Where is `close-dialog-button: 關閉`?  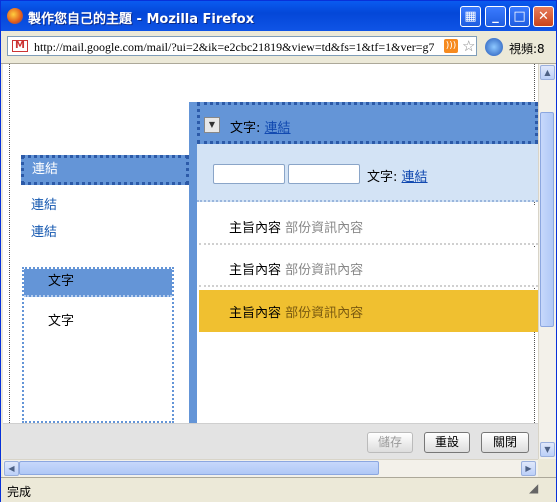 close-dialog-button: 關閉 is located at coordinates (505, 442).